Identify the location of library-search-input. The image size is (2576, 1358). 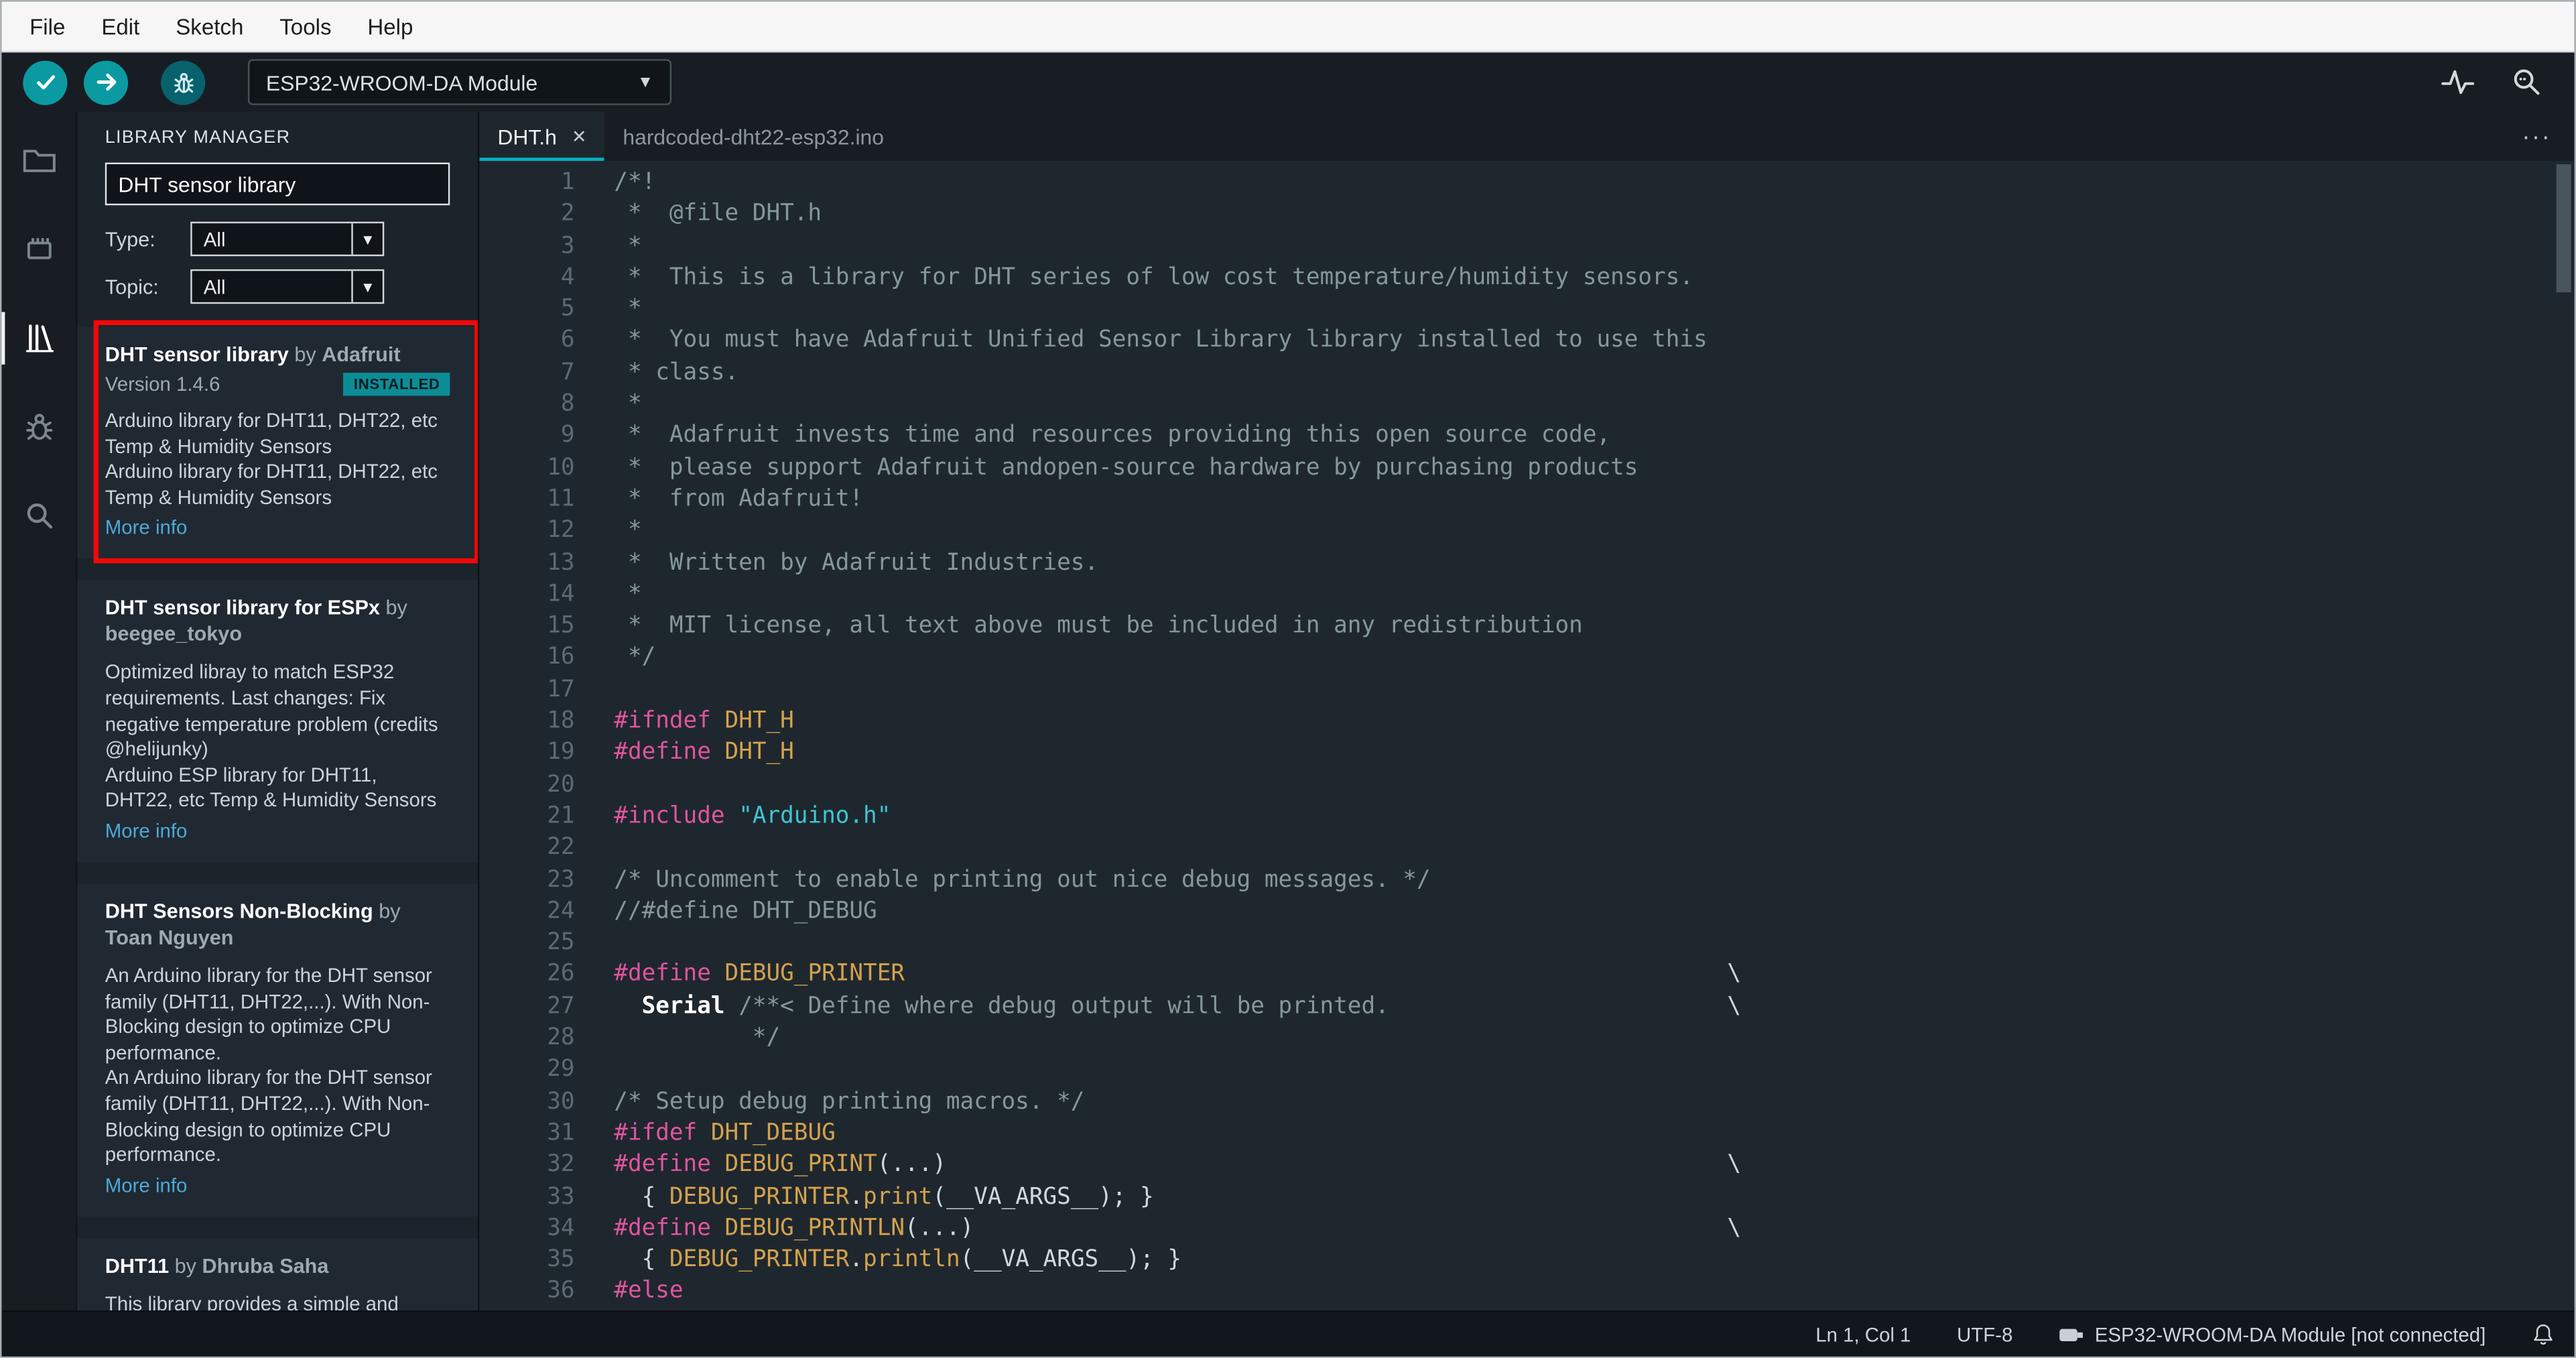
(277, 184).